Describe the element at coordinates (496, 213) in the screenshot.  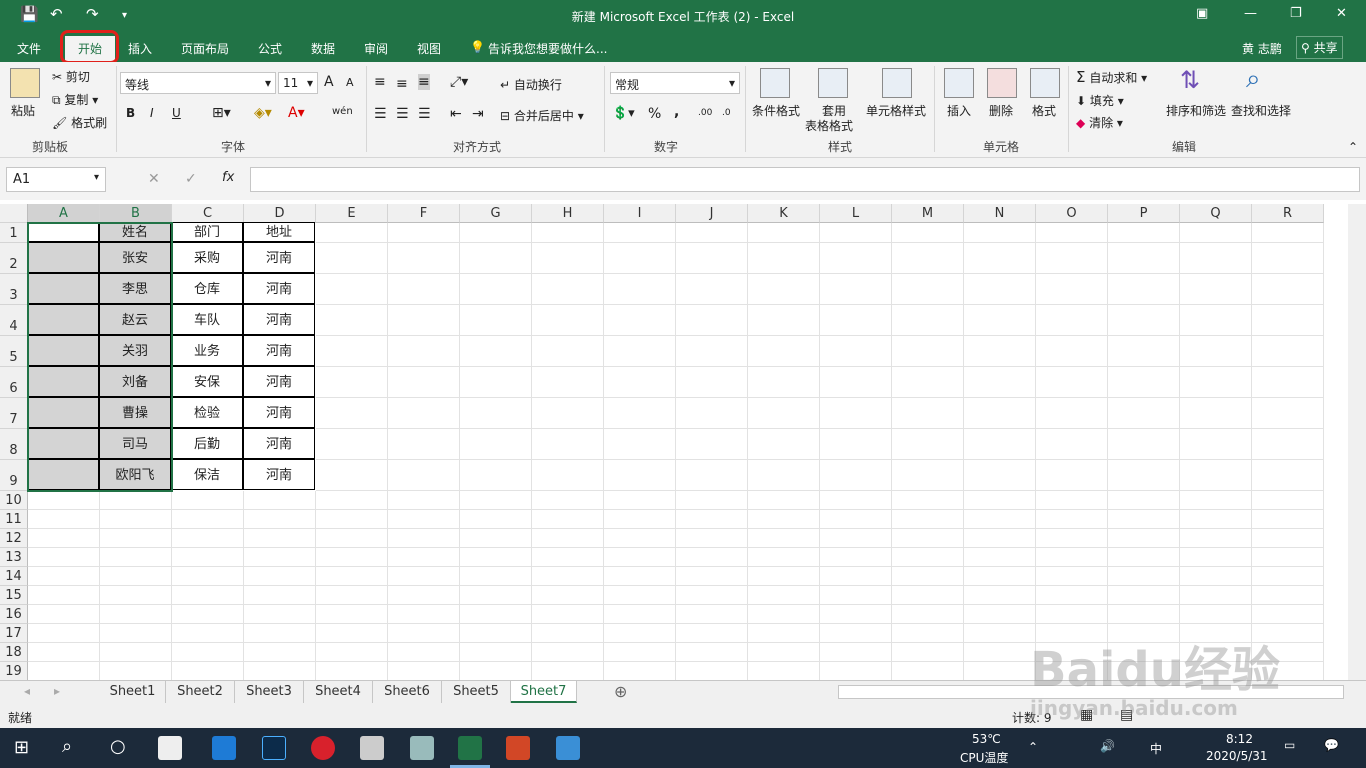
I see `column-header: G` at that location.